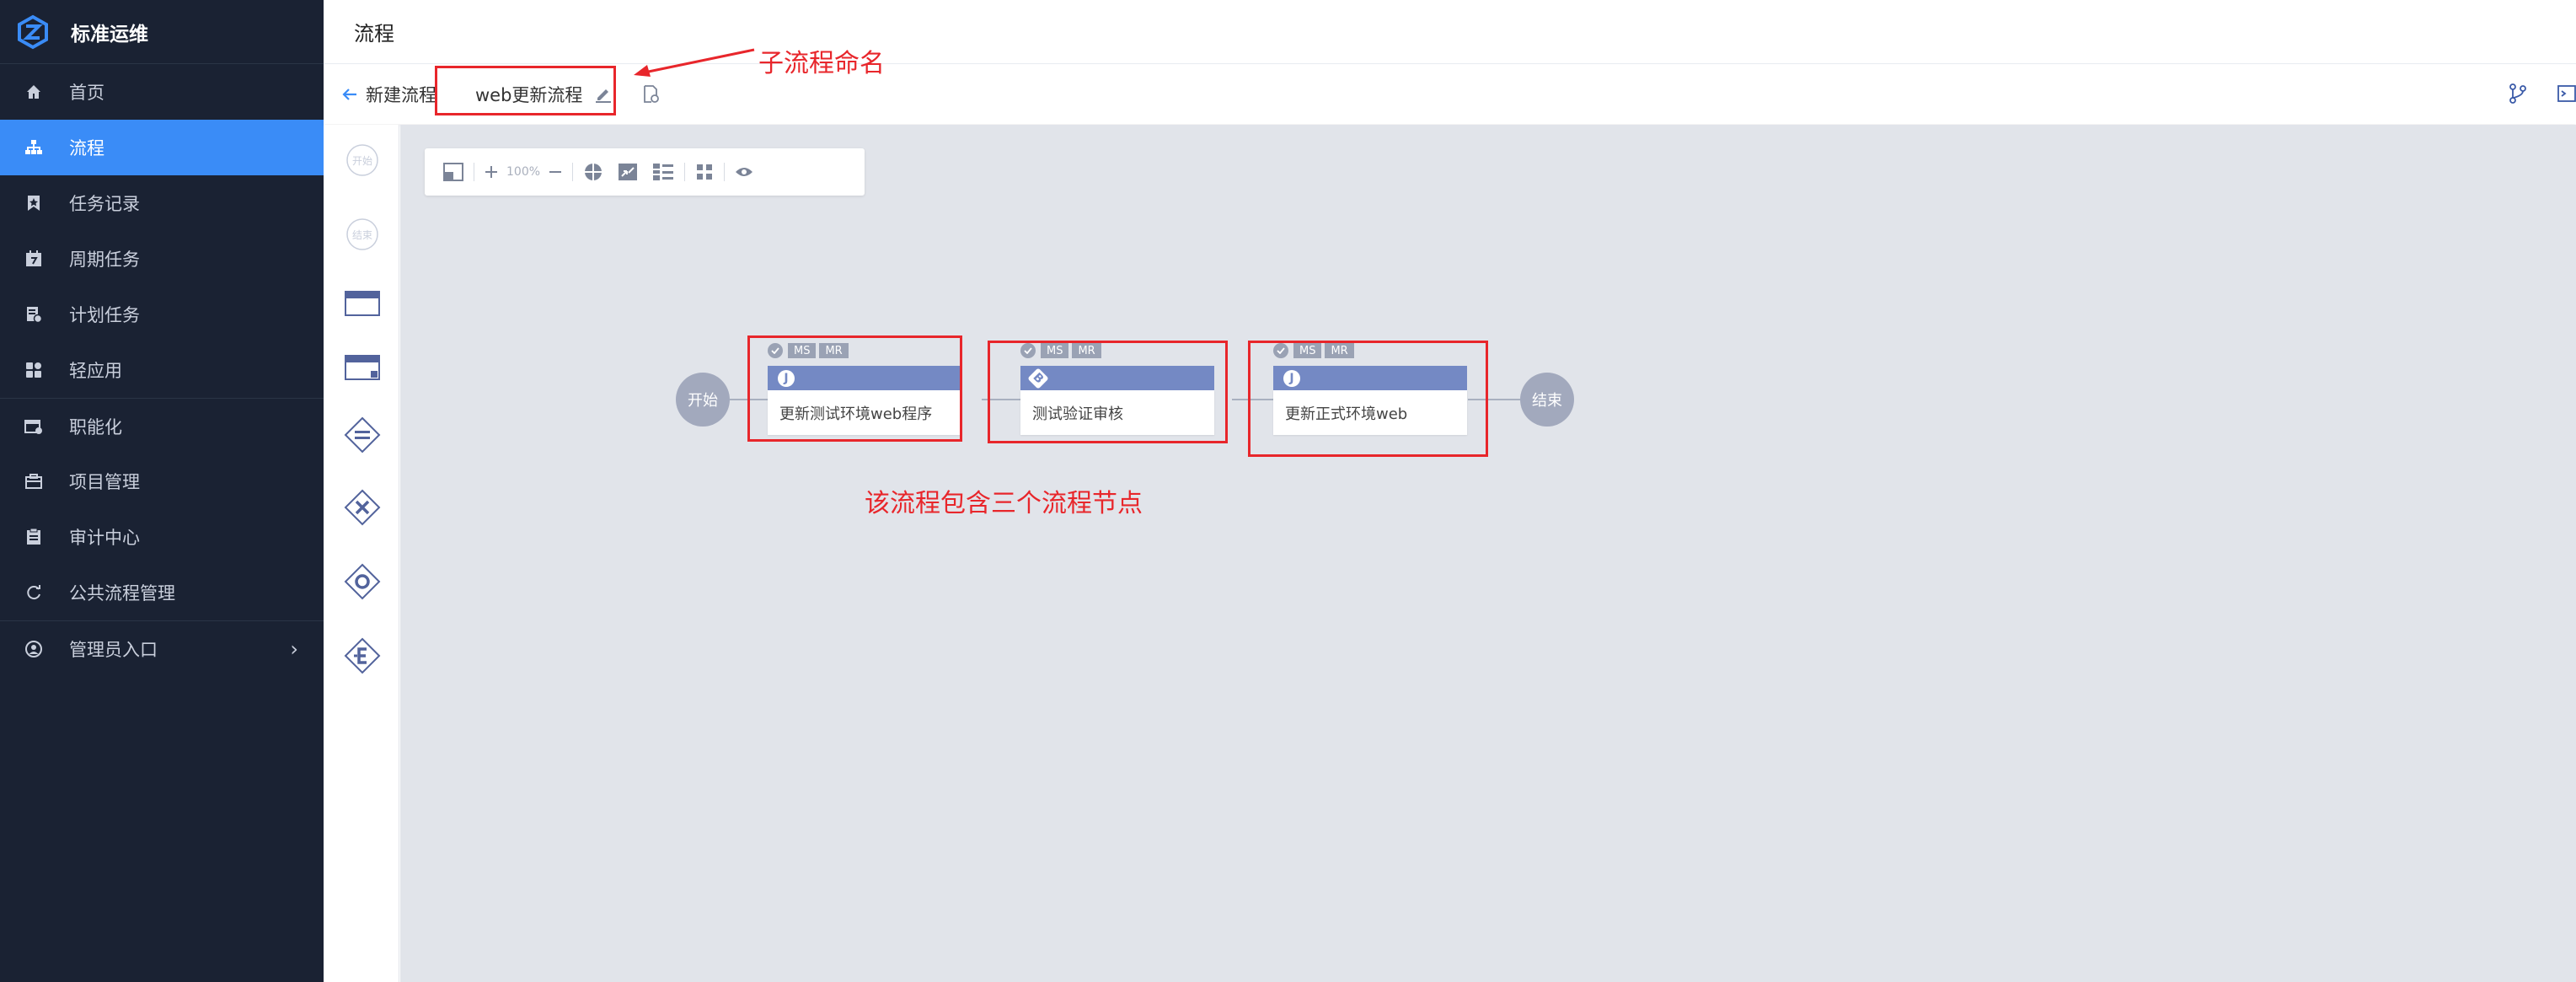  What do you see at coordinates (628, 172) in the screenshot?
I see `fit-view-icon` at bounding box center [628, 172].